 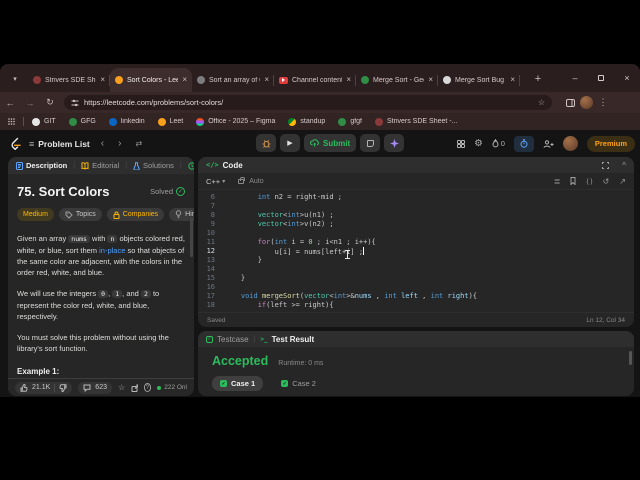 I want to click on play-icon: ▶, so click(x=290, y=143).